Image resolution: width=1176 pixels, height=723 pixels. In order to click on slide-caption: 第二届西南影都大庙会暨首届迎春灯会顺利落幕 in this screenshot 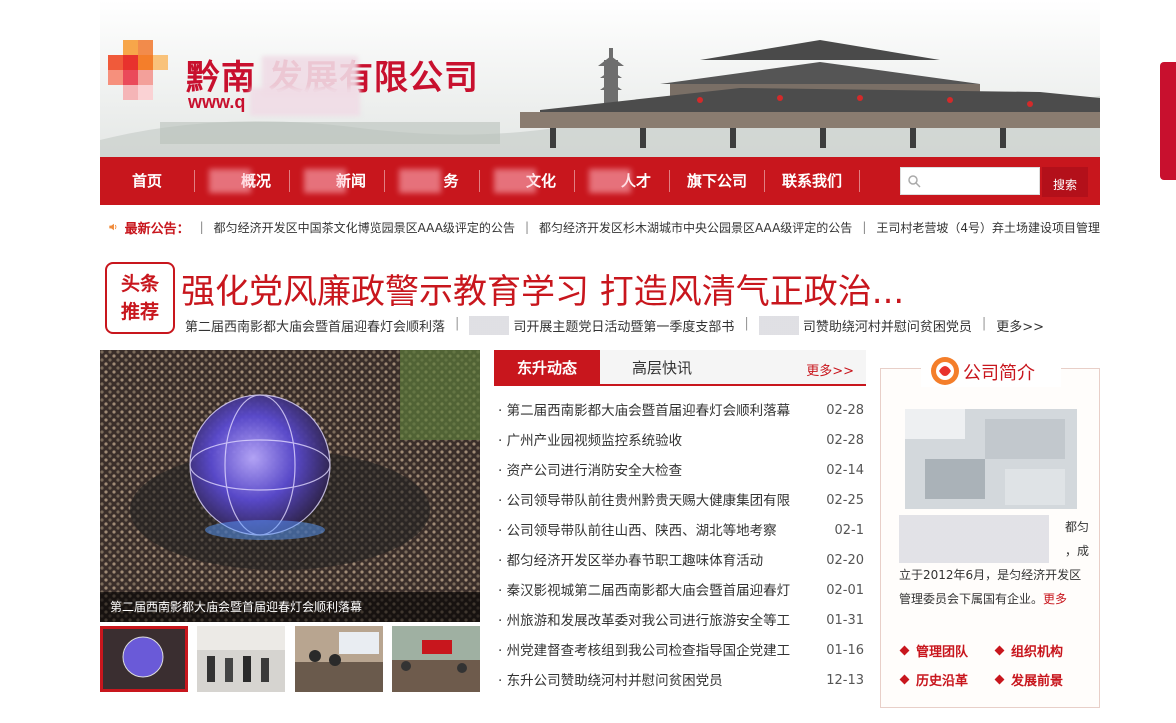, I will do `click(290, 607)`.